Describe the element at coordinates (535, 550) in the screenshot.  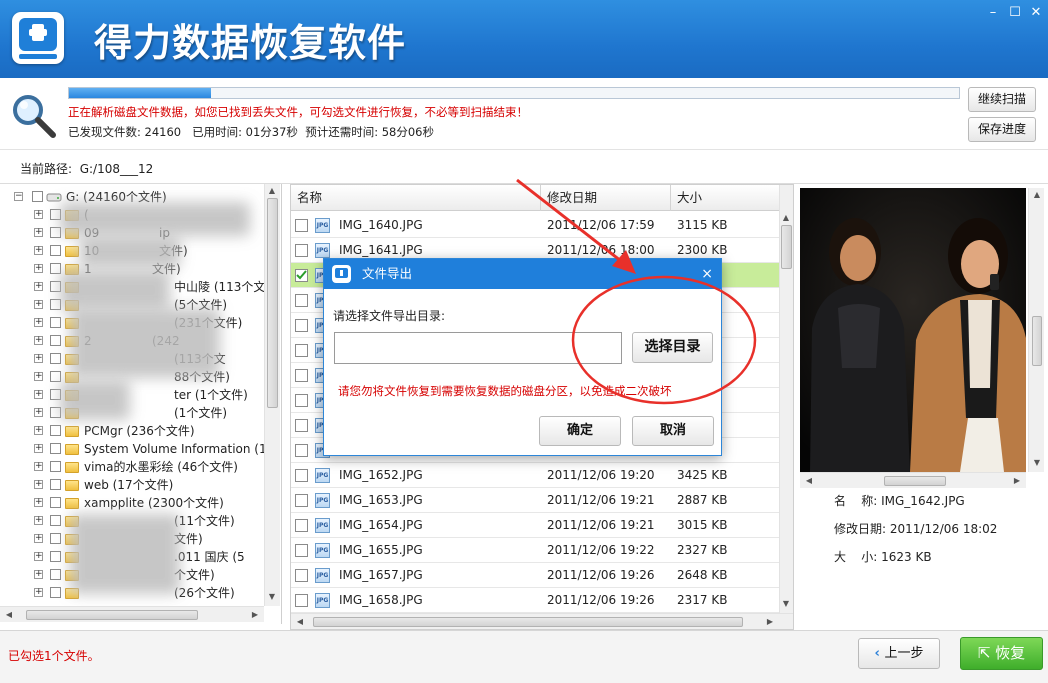
I see `file-row: JPG IMG_1655.JPG 2011/12/06 19:22 2327 KB` at that location.